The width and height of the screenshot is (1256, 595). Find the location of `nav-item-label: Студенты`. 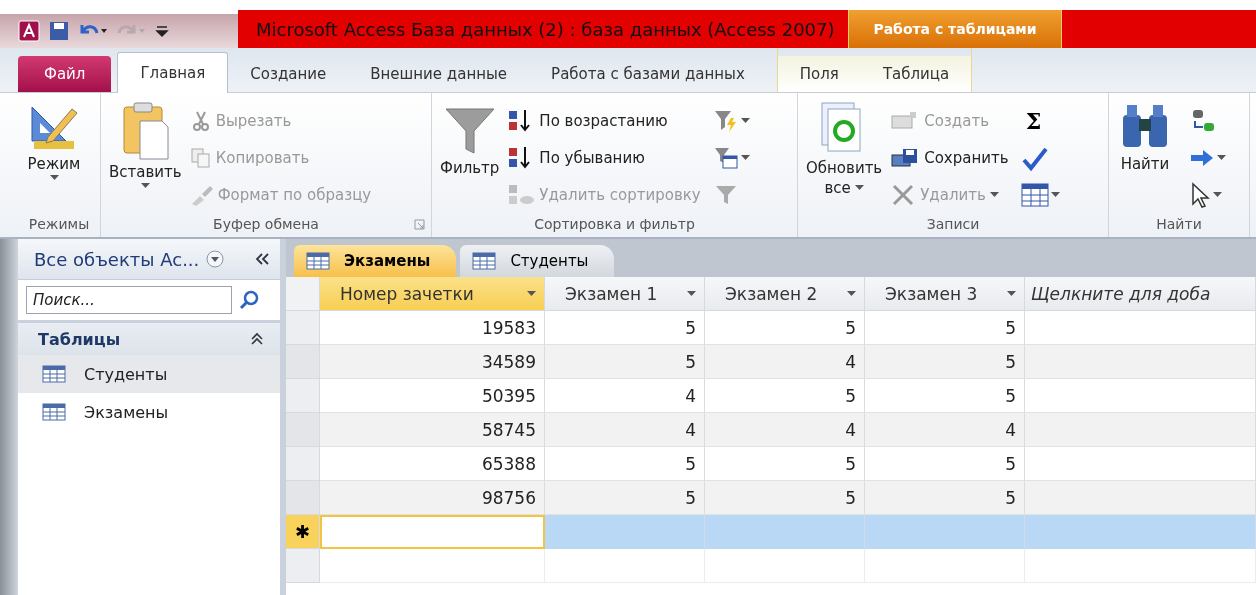

nav-item-label: Студенты is located at coordinates (126, 374).